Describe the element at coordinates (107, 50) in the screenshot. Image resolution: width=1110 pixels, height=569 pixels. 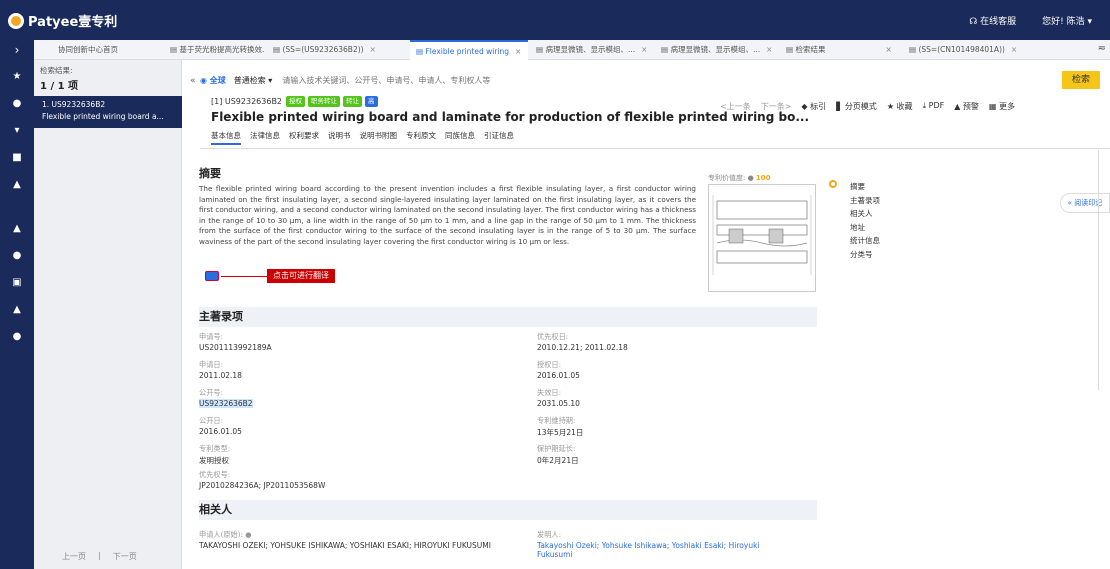
I see `tab-home: 协同创新中心首页` at that location.